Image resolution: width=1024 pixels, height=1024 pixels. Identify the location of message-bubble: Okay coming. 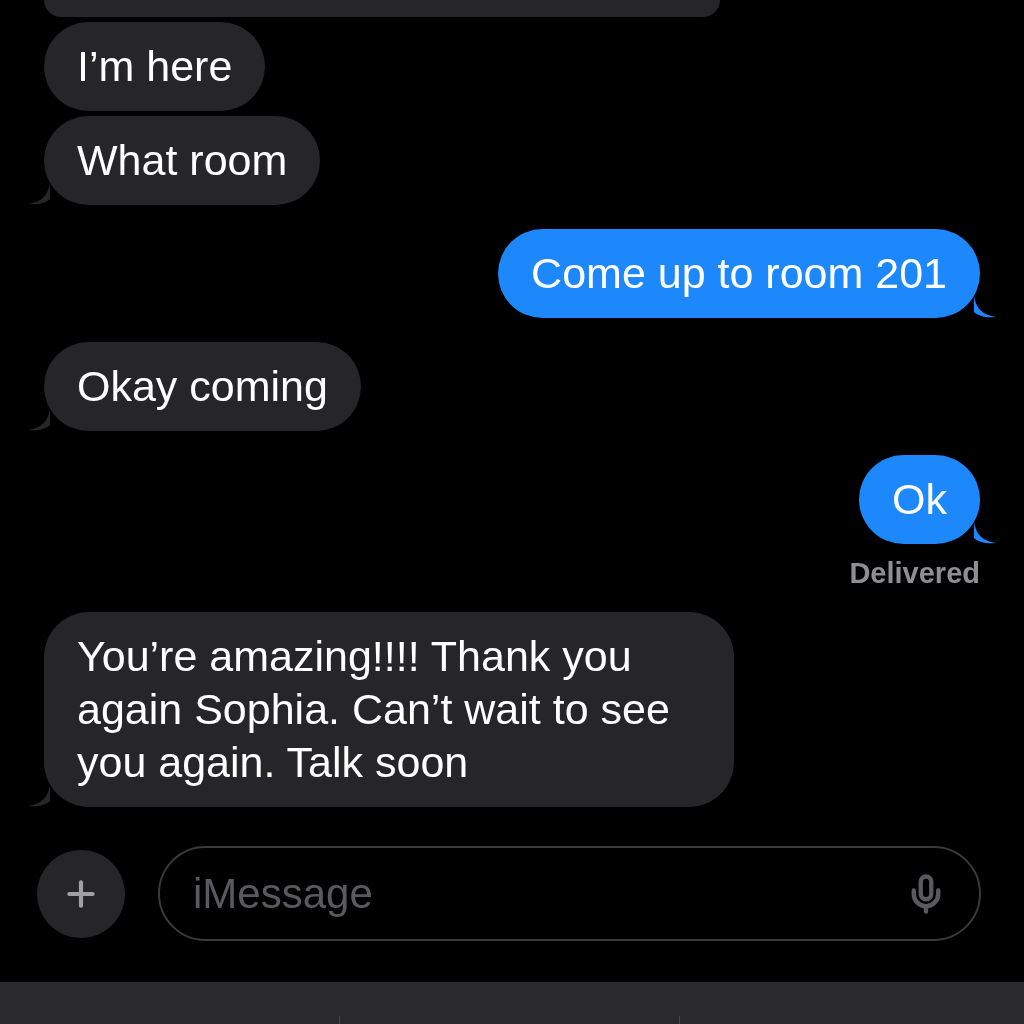
(202, 386).